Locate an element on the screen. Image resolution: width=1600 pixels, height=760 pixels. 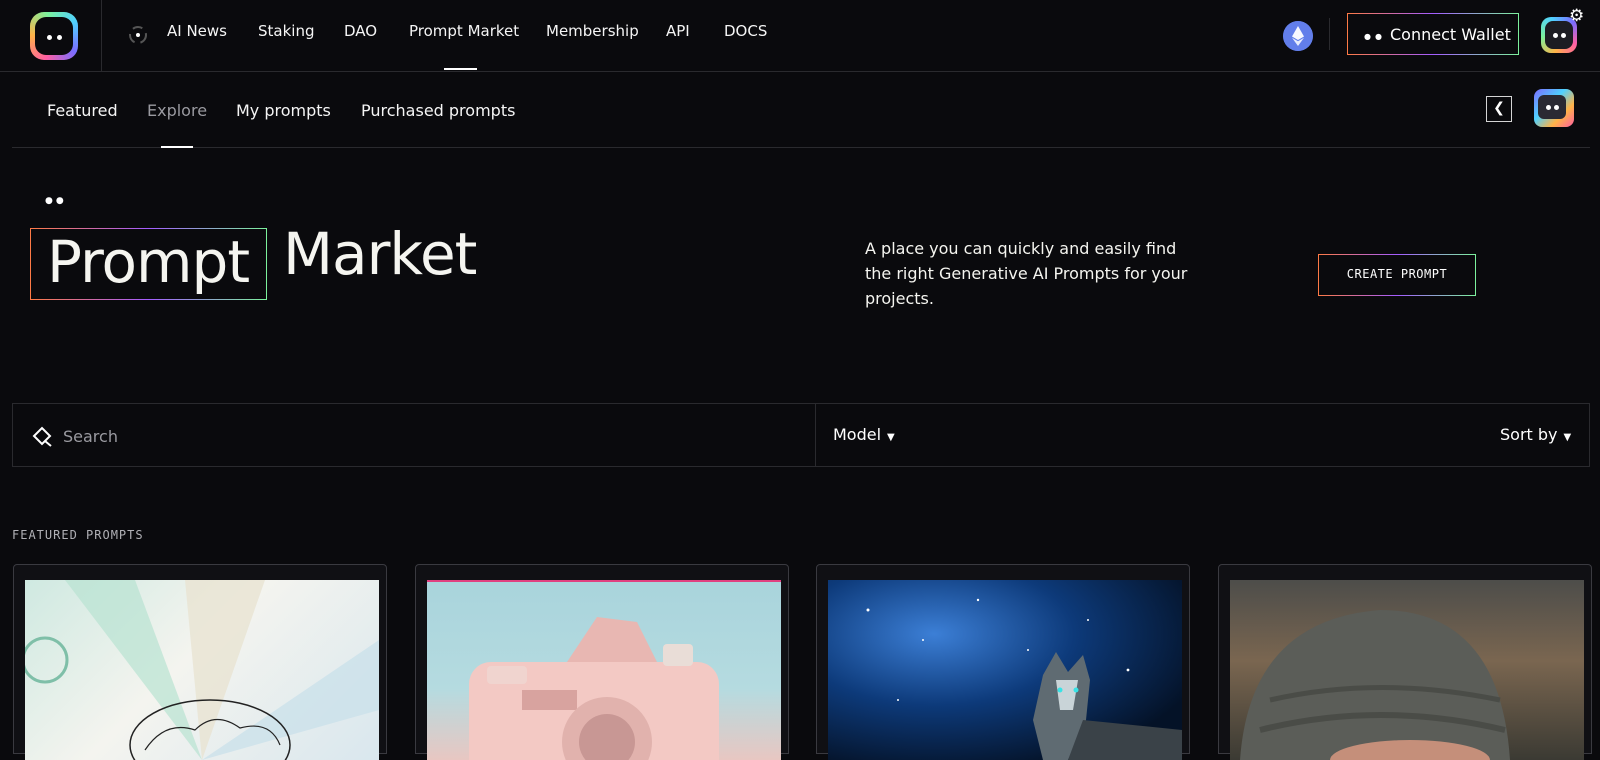
section-title-featured: FEATURED PROMPTS is located at coordinates (78, 535).